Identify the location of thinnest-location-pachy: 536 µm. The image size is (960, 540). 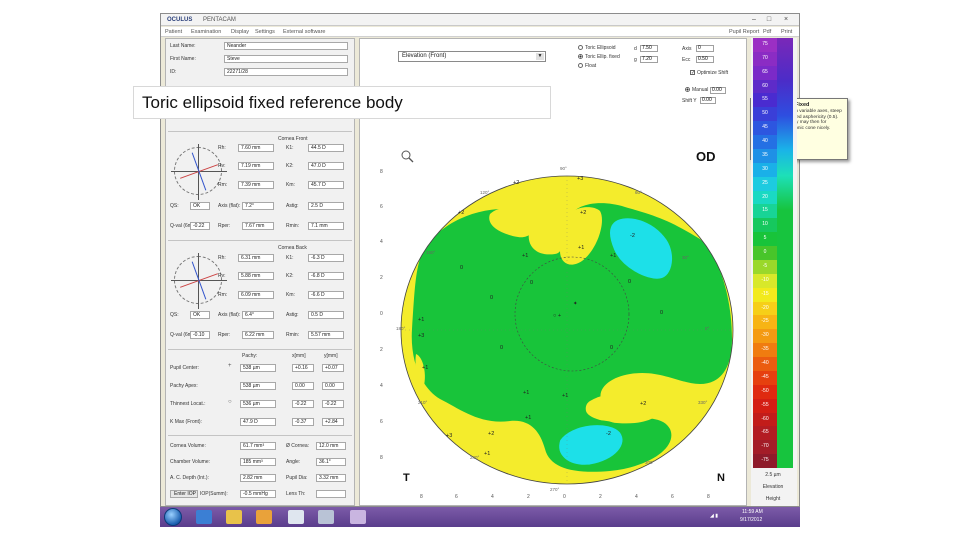
(258, 404).